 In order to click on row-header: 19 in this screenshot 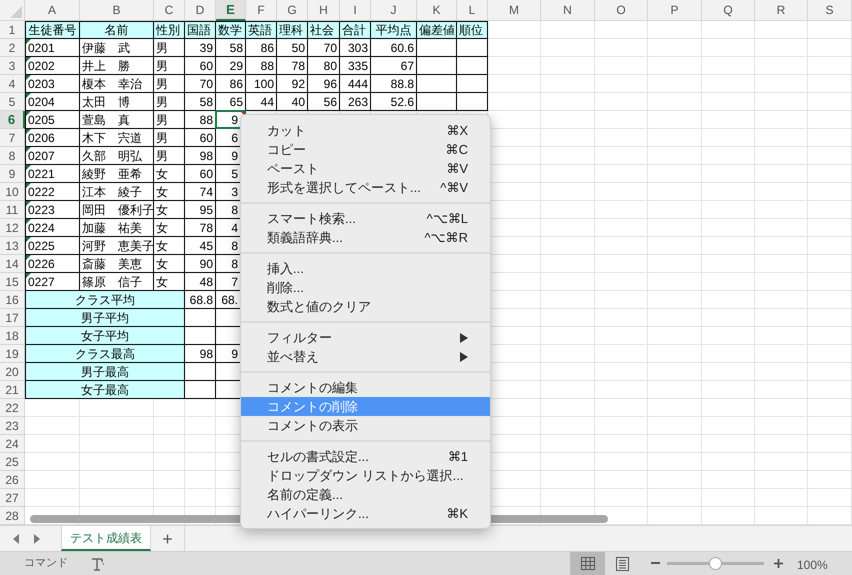, I will do `click(12, 354)`.